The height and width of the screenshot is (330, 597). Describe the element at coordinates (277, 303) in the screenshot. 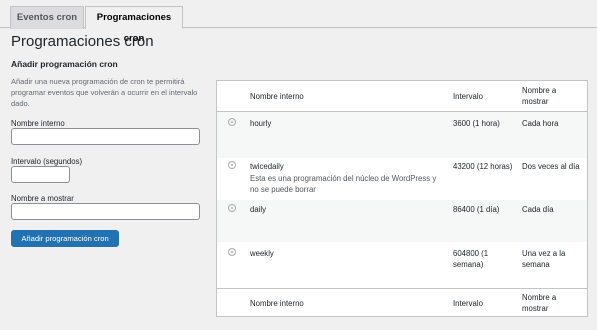

I see `footer-name: Nombre interno` at that location.